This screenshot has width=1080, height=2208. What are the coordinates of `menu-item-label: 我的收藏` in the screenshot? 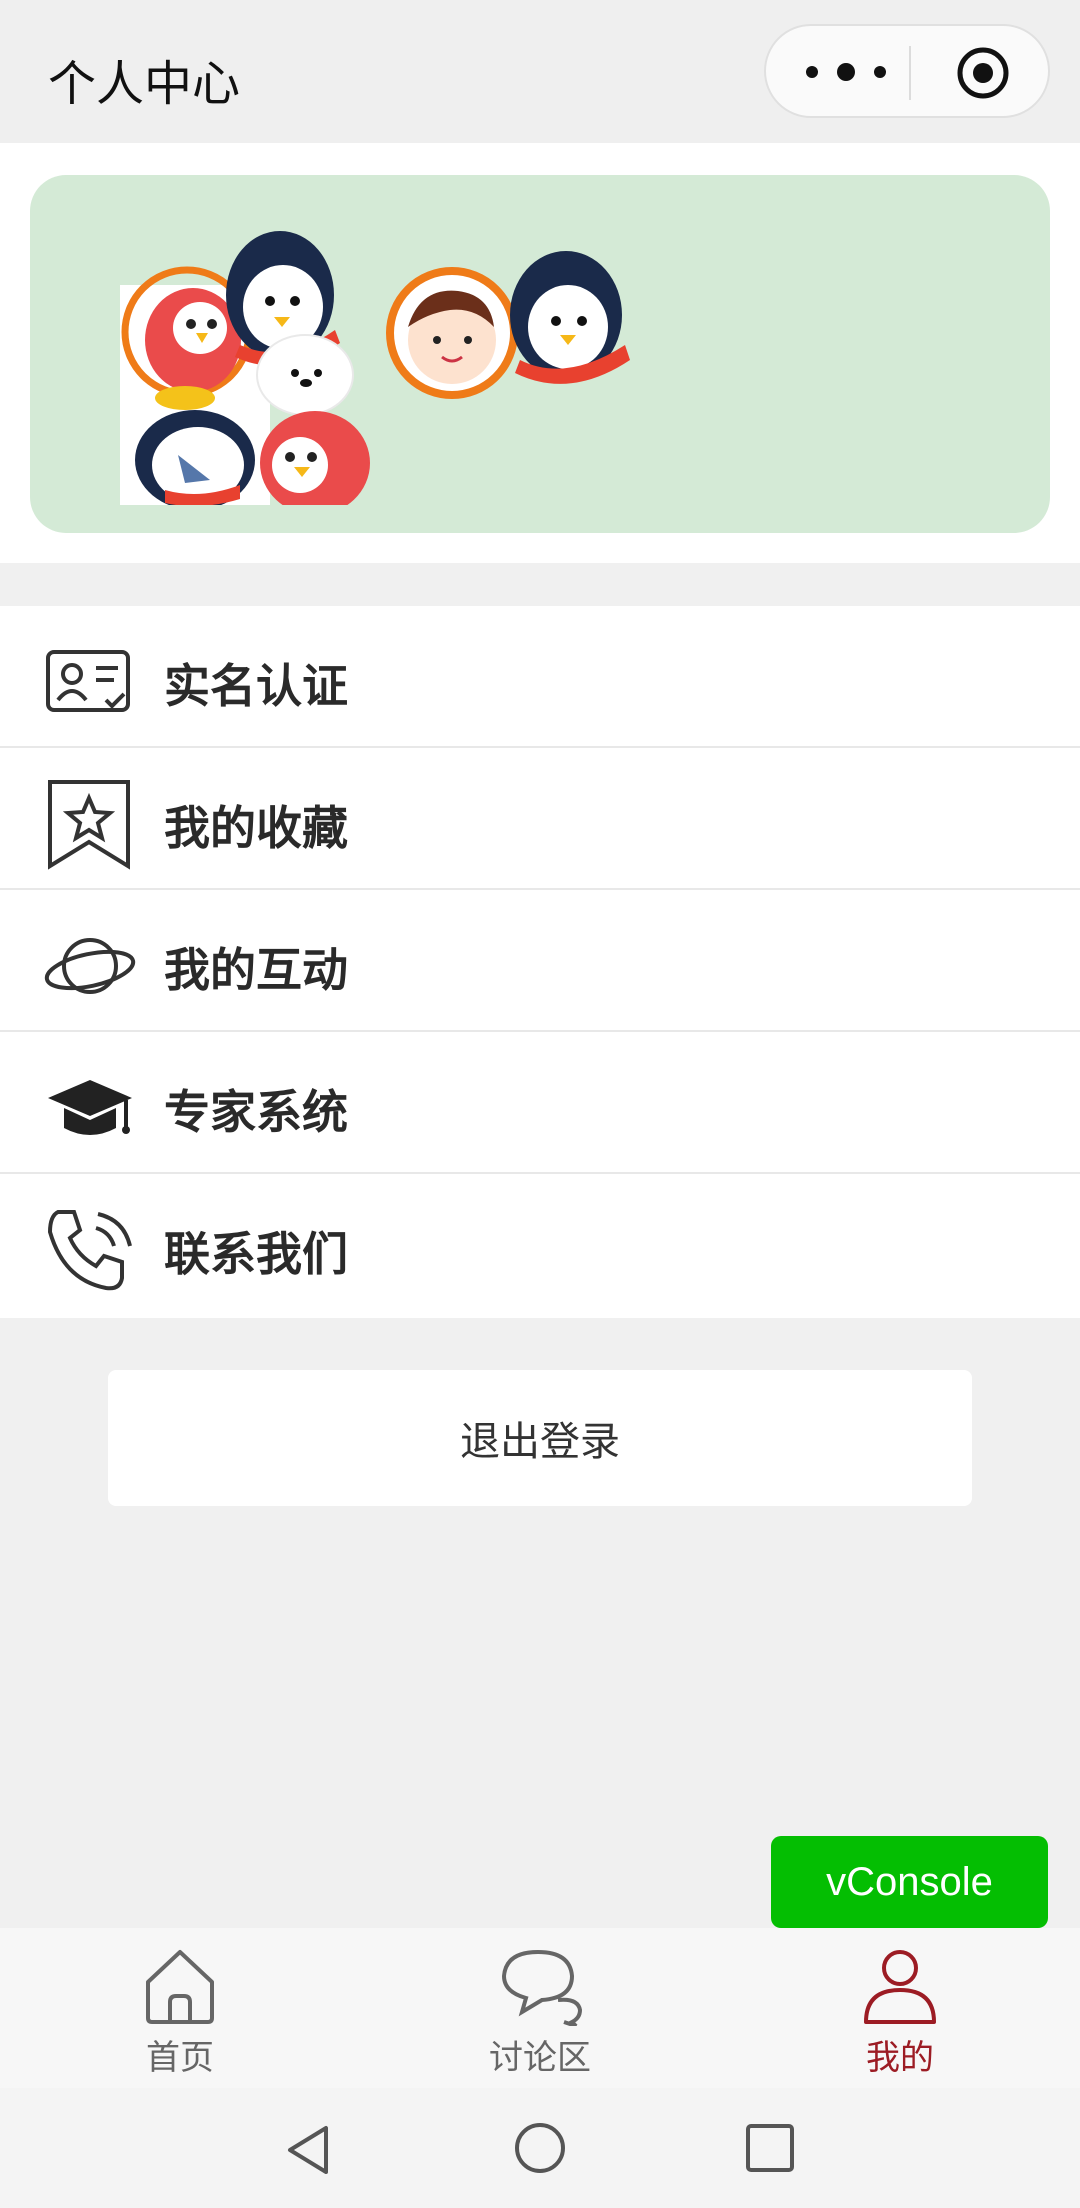 It's located at (256, 828).